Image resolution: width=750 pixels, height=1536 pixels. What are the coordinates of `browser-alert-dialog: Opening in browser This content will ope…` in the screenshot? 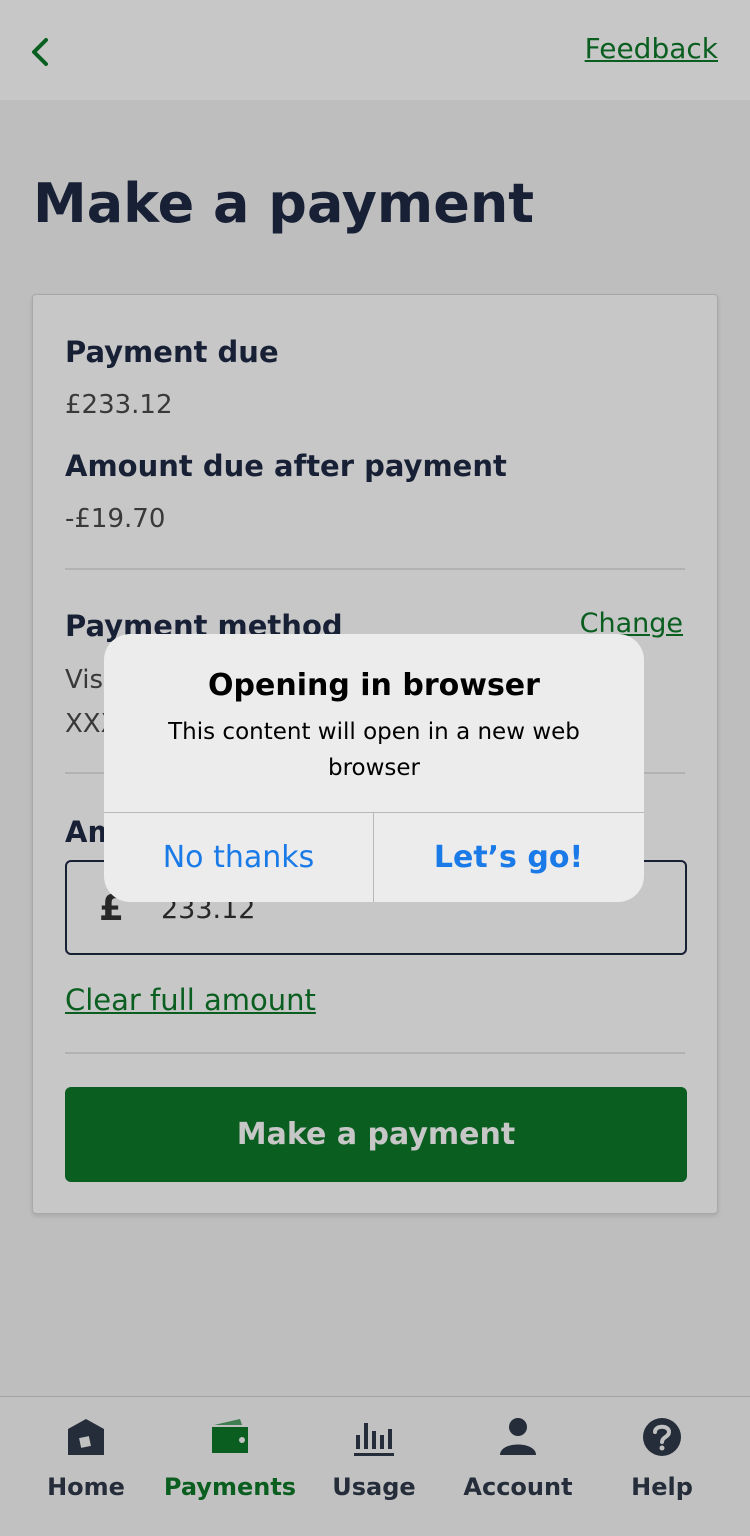 It's located at (374, 768).